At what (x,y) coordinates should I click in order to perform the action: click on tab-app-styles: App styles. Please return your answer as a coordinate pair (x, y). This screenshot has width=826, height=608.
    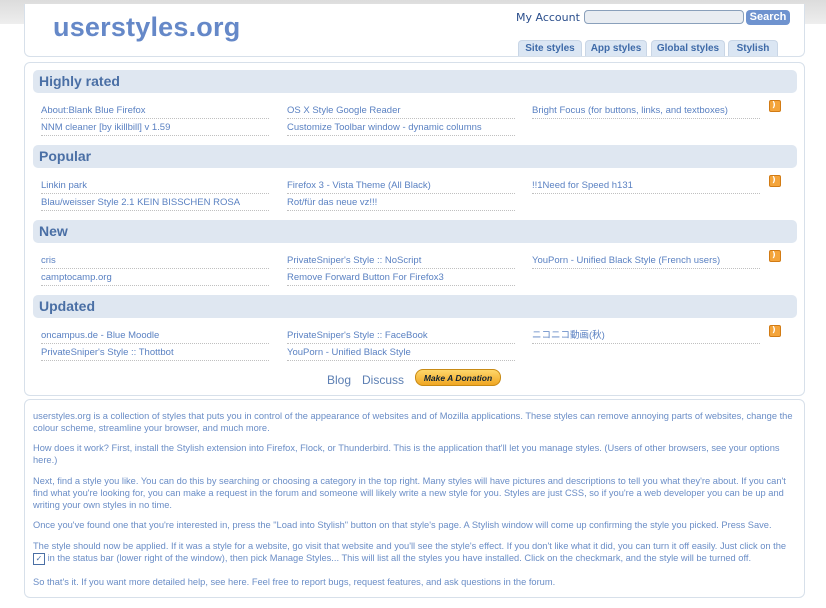
    Looking at the image, I should click on (616, 48).